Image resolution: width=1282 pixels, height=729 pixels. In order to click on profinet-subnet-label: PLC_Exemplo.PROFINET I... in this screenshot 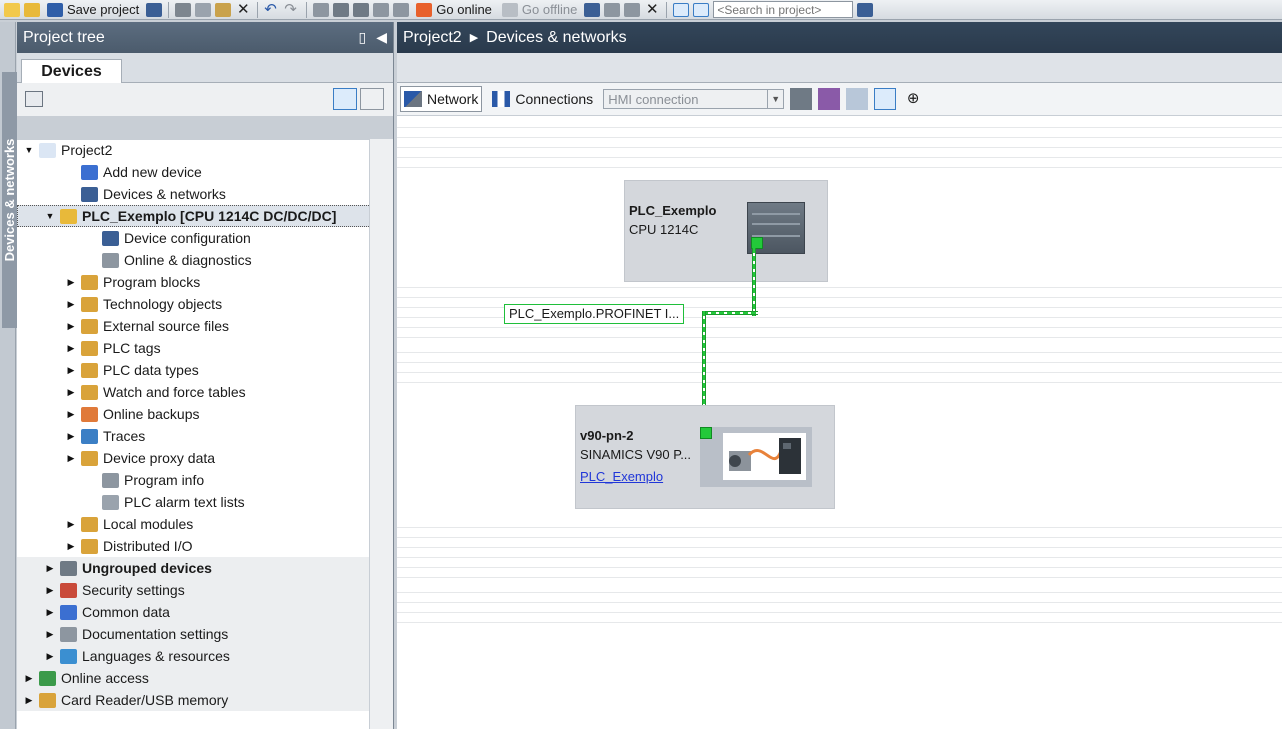, I will do `click(594, 314)`.